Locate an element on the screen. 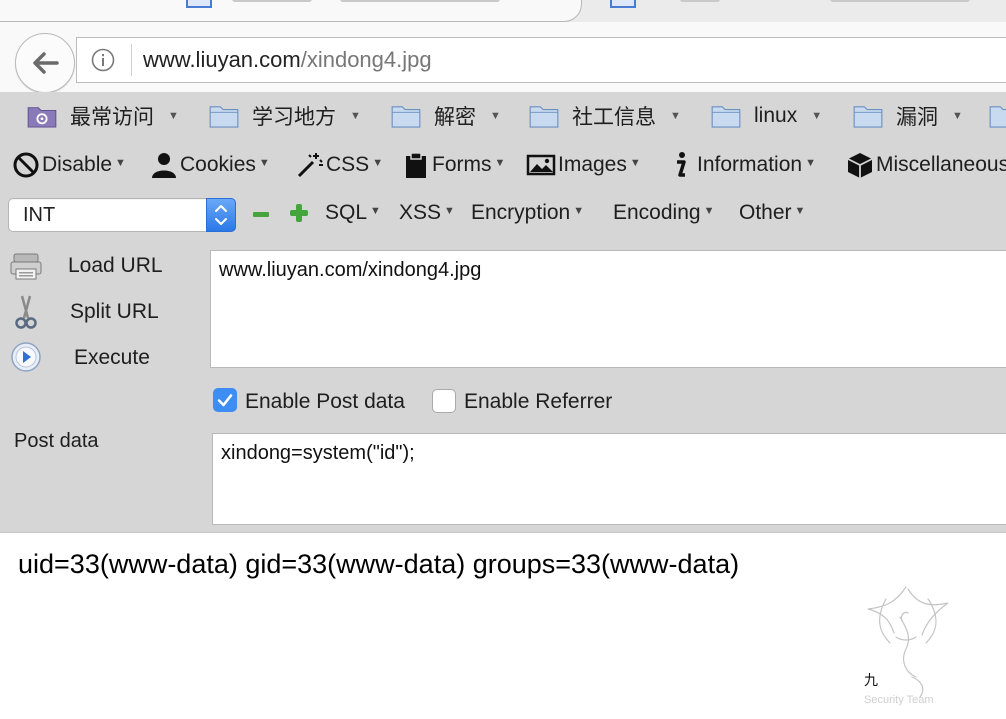 This screenshot has height=719, width=1006. menu-label: Images is located at coordinates (592, 164).